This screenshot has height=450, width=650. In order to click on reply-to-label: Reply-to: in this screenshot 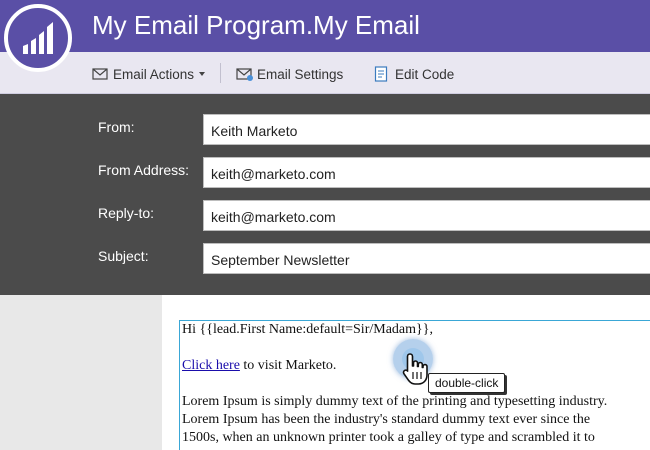, I will do `click(126, 213)`.